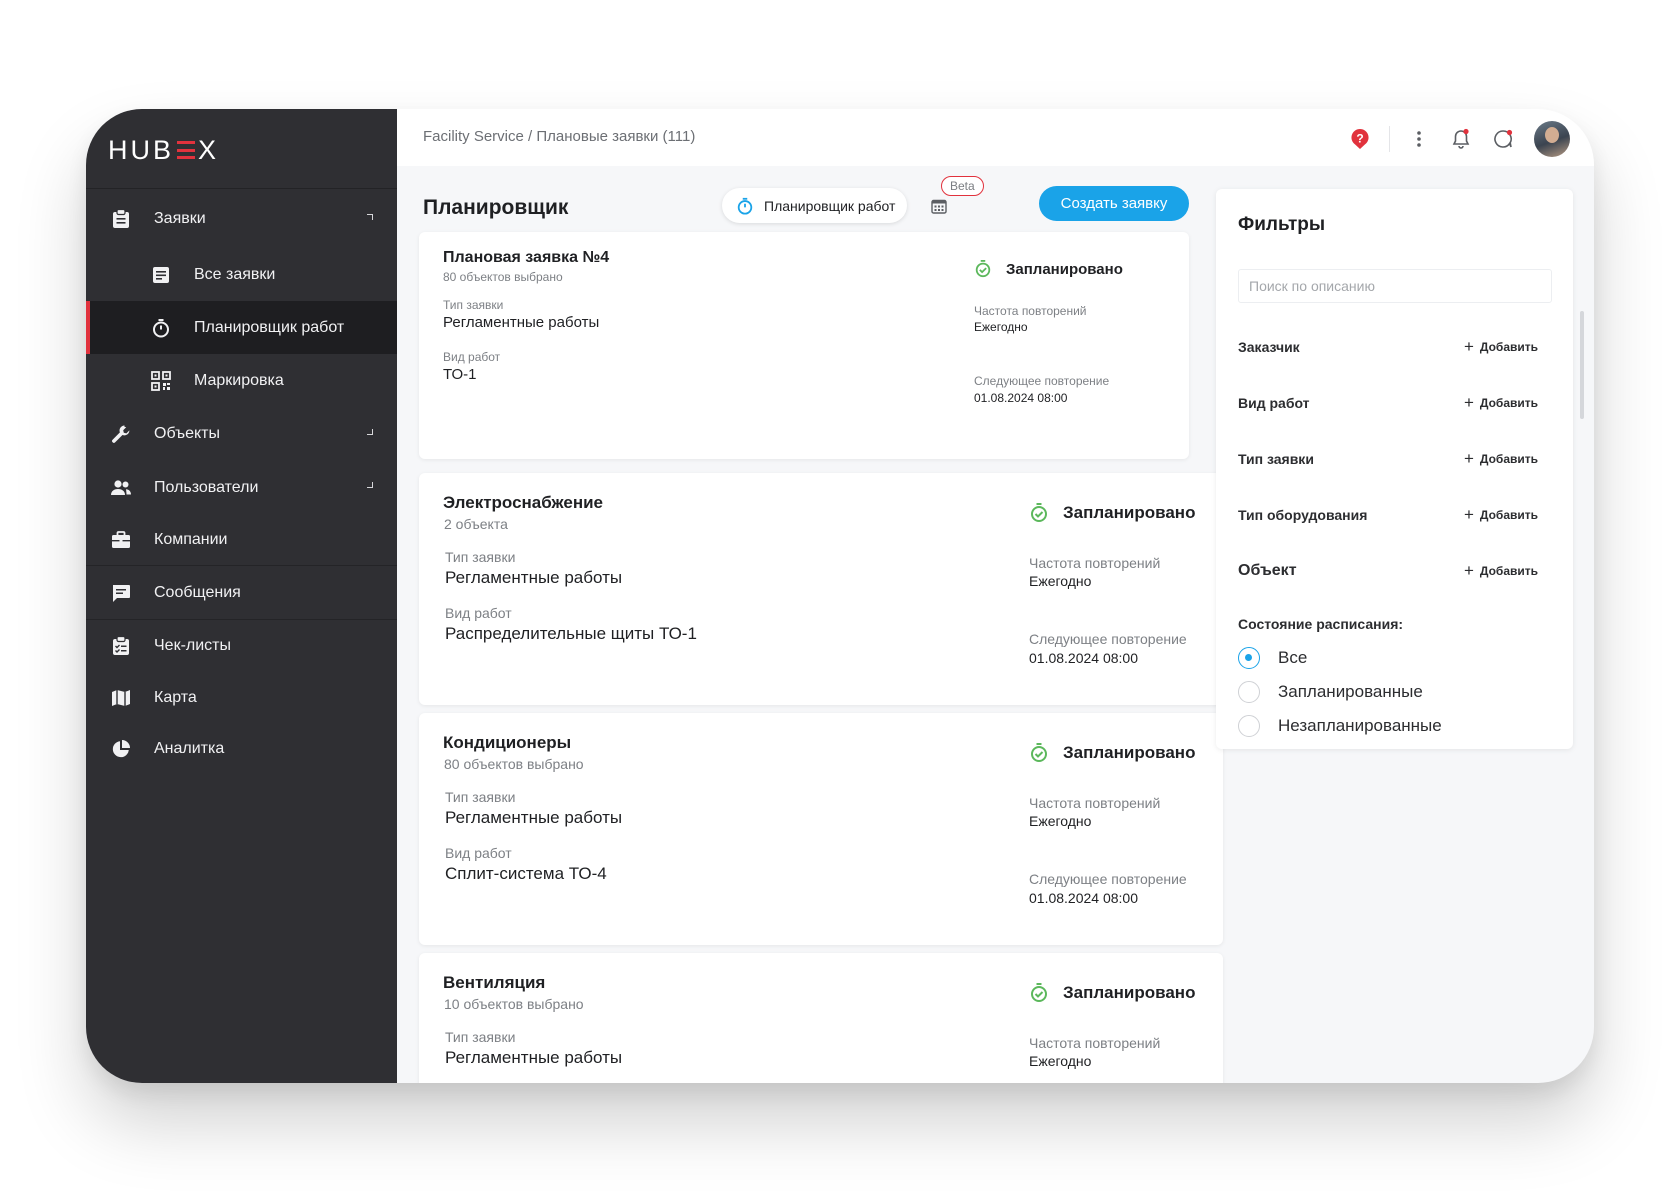 The width and height of the screenshot is (1680, 1192). Describe the element at coordinates (526, 873) in the screenshot. I see `work-value: Сплит-система ТО-4` at that location.